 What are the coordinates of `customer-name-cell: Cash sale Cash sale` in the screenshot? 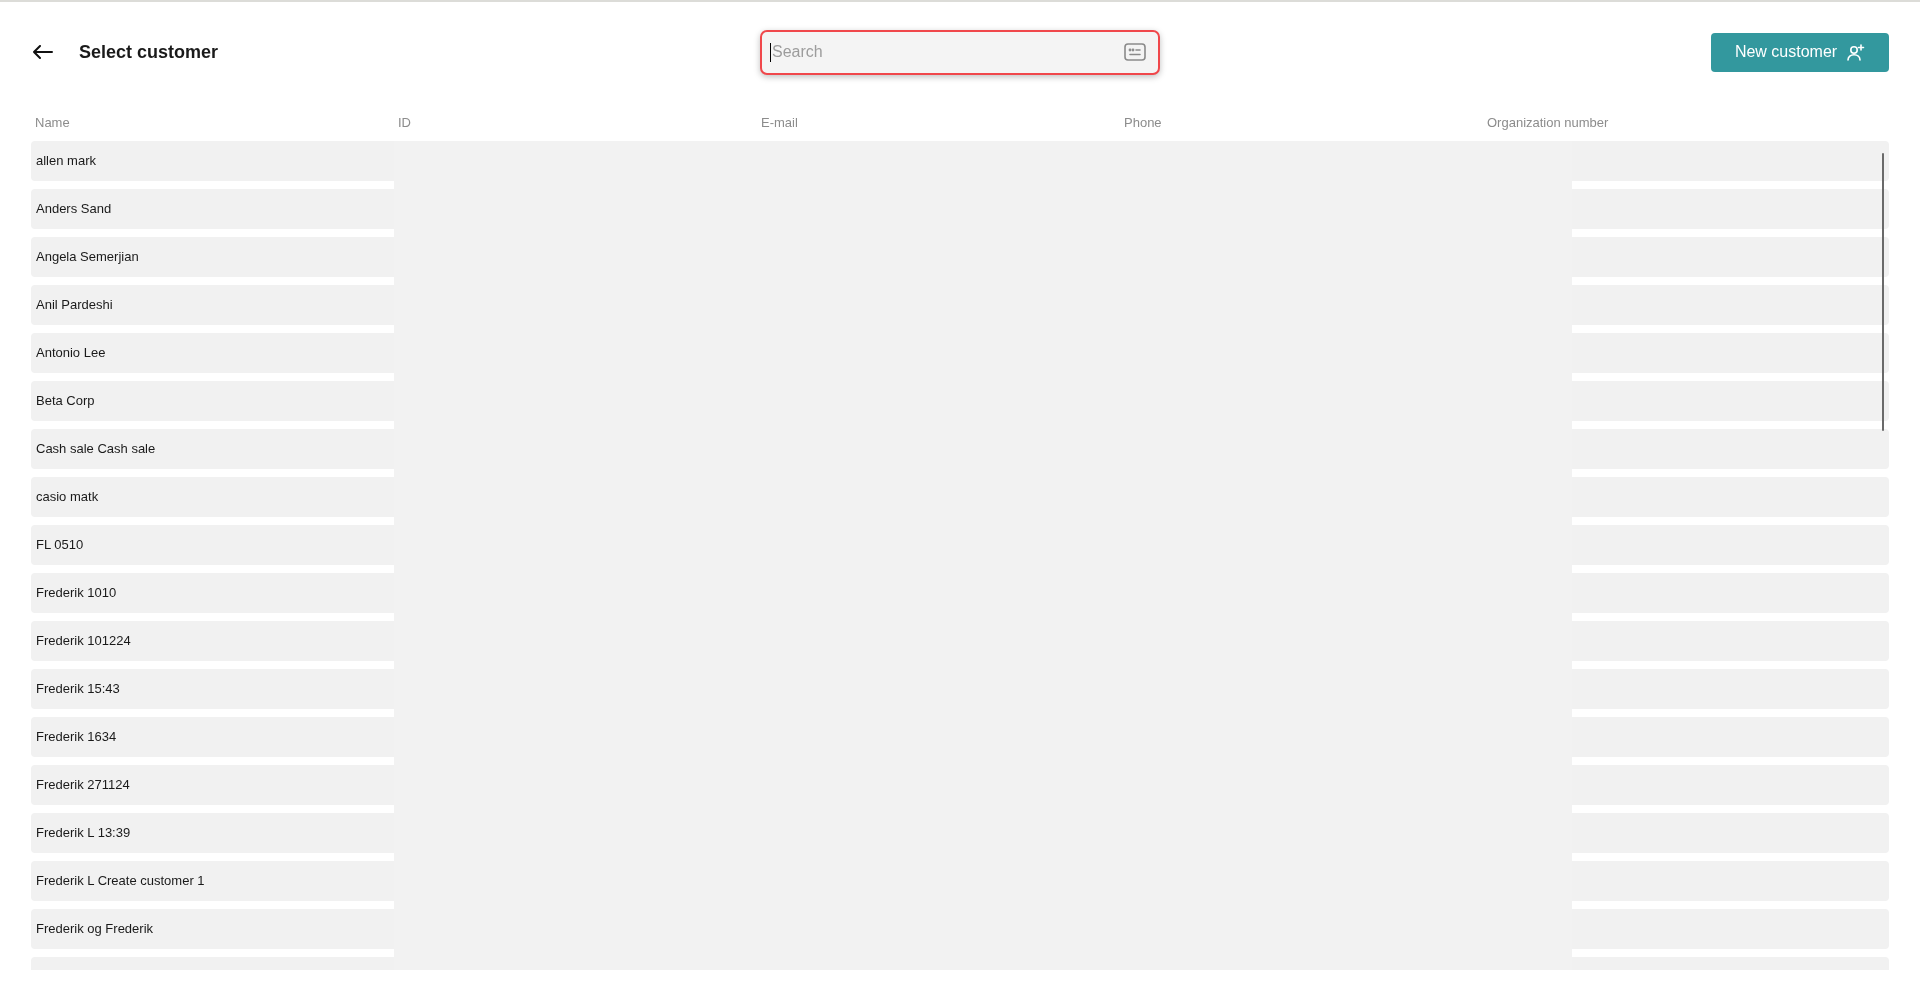 It's located at (212, 449).